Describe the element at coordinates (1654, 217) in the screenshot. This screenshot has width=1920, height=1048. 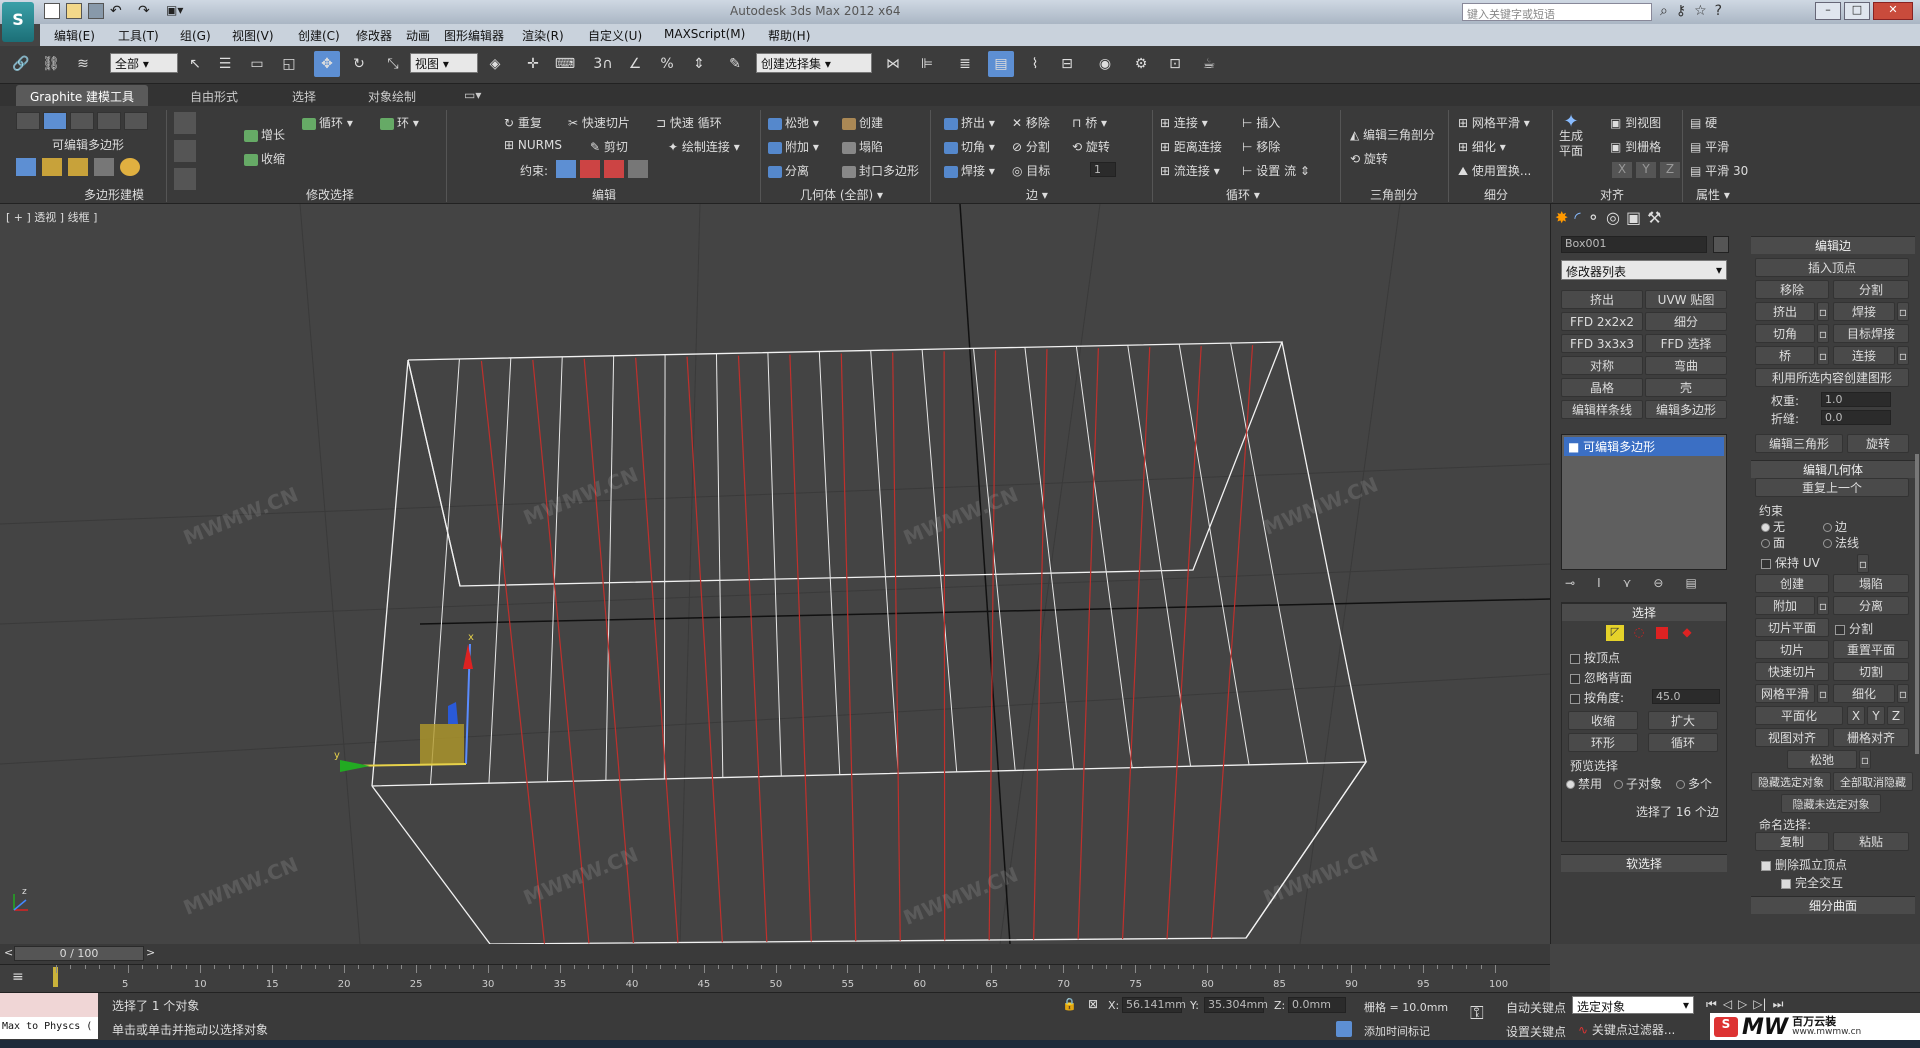
I see `utilities-tab-icon: ⚒` at that location.